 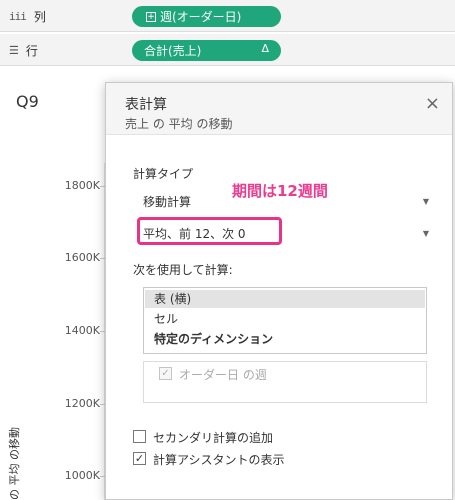 What do you see at coordinates (151, 16) in the screenshot?
I see `expand-icon: +` at bounding box center [151, 16].